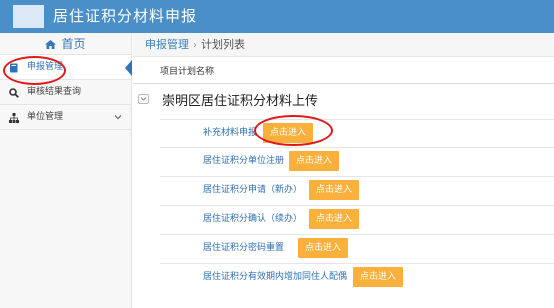 The height and width of the screenshot is (308, 554). I want to click on group-title: 崇明区居住证积分材料上传, so click(240, 101).